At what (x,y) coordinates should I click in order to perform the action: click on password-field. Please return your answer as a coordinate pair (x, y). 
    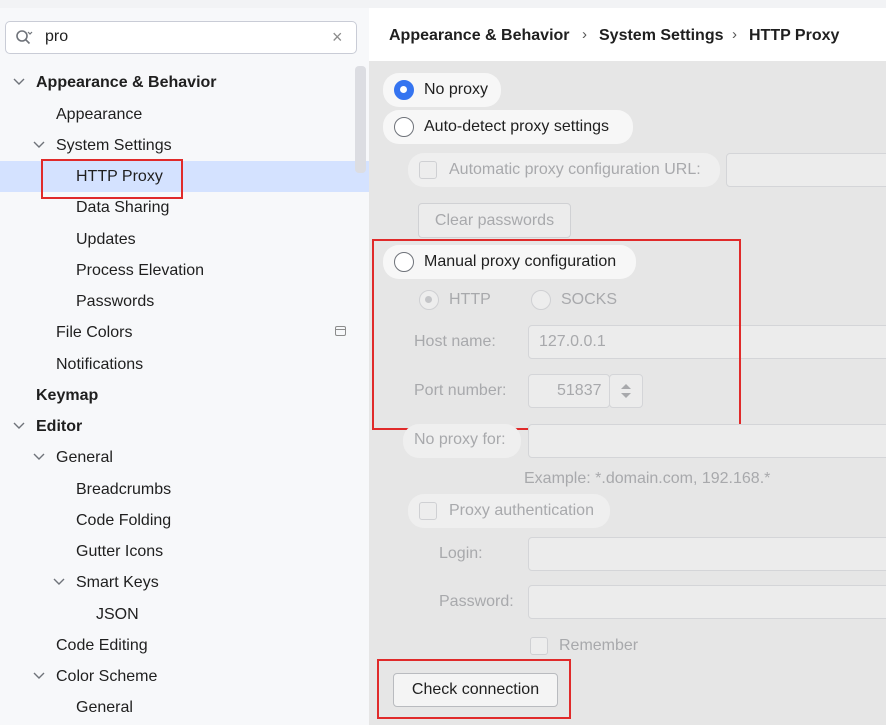
    Looking at the image, I should click on (707, 602).